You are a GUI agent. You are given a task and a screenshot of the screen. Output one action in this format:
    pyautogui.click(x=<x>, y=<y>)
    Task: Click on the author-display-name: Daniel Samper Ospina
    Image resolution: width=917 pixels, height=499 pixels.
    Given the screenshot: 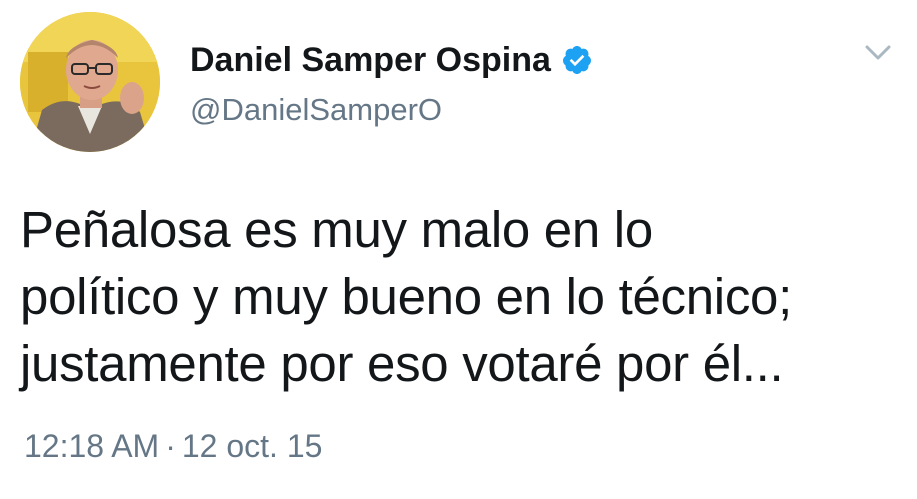 What is the action you would take?
    pyautogui.click(x=370, y=60)
    